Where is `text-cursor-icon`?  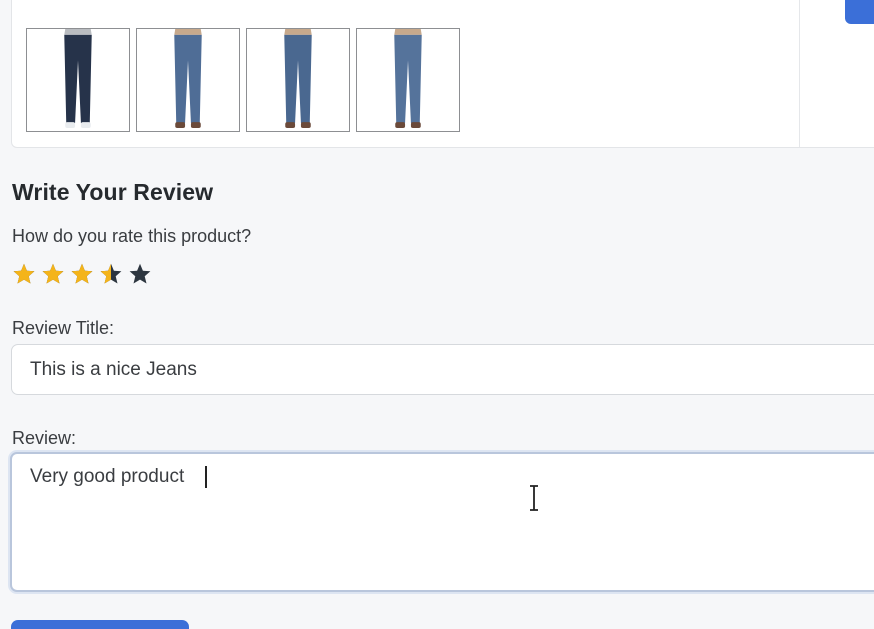 text-cursor-icon is located at coordinates (534, 498).